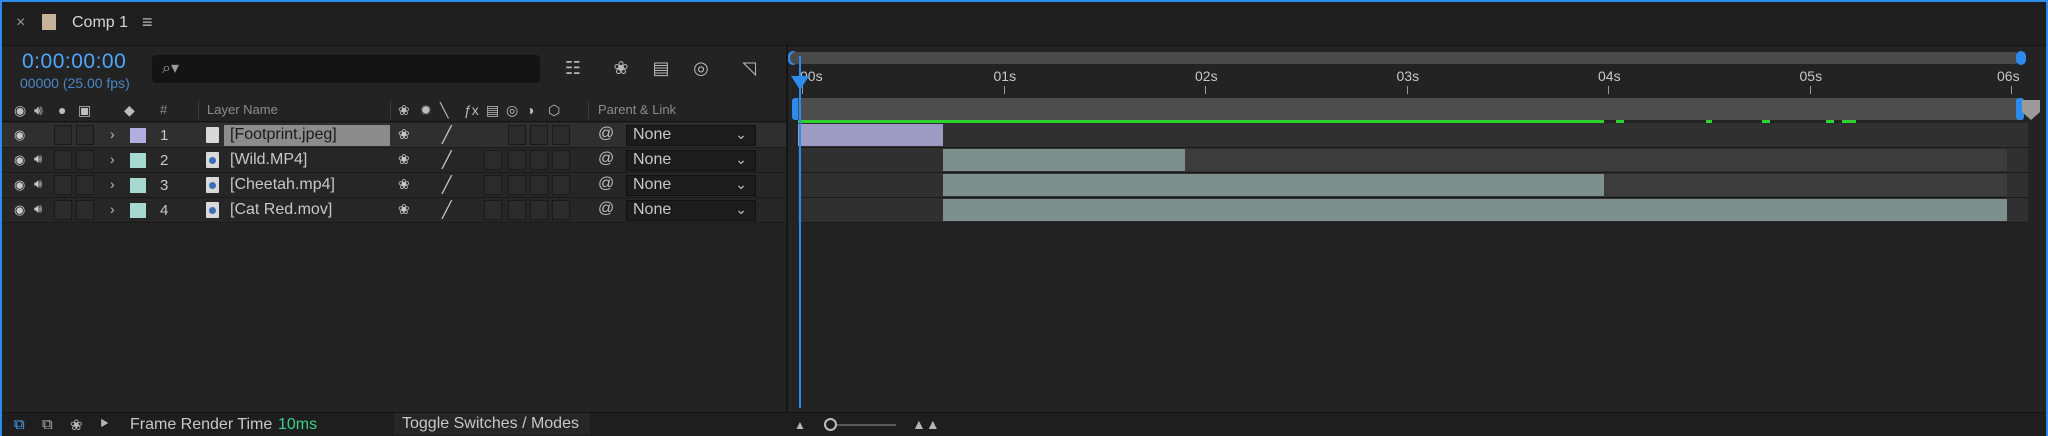  Describe the element at coordinates (307, 135) in the screenshot. I see `layer-name: [Footprint.jpeg]` at that location.